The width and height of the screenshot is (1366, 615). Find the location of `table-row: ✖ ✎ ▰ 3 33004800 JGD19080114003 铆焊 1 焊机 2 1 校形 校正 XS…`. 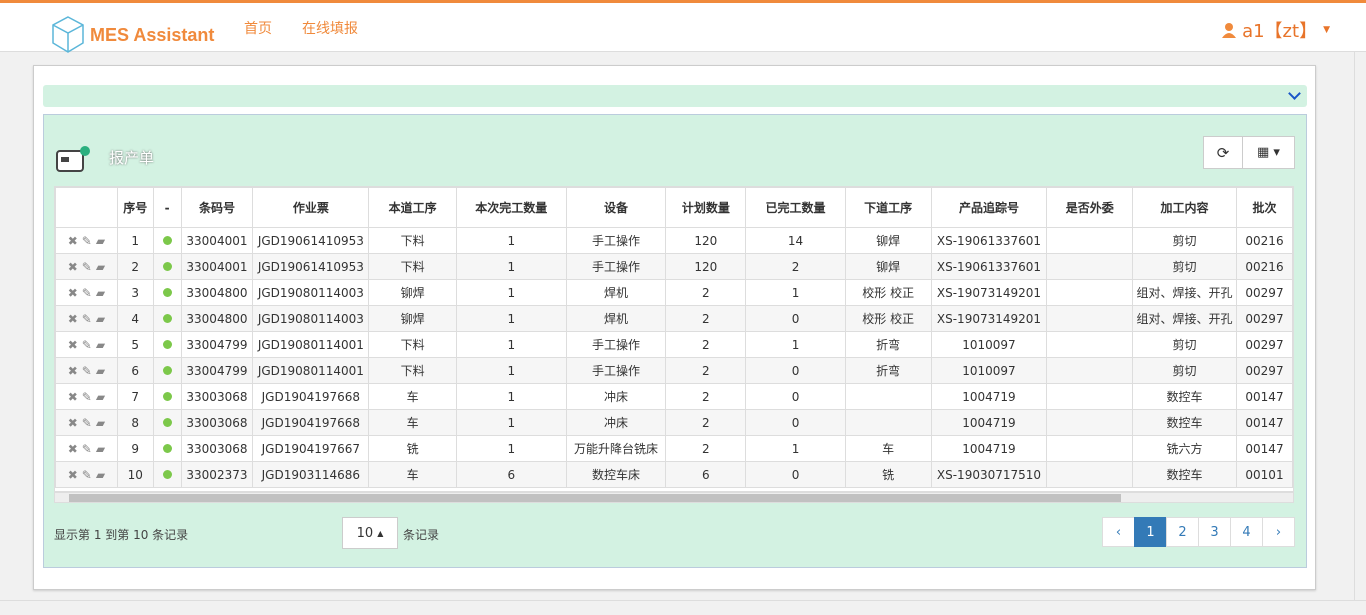

table-row: ✖ ✎ ▰ 3 33004800 JGD19080114003 铆焊 1 焊机 2 1 校形 校正 XS… is located at coordinates (674, 292).